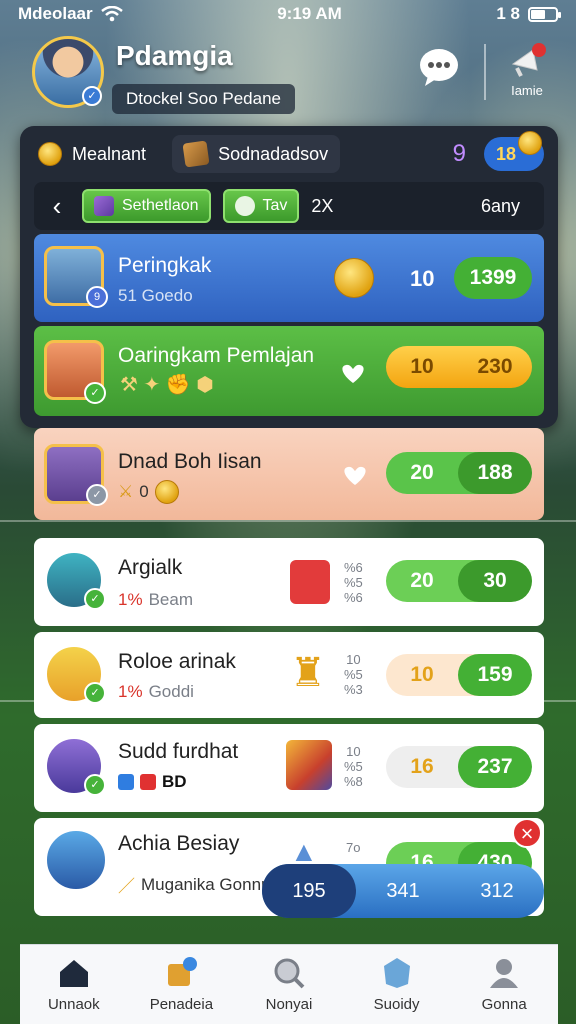  Describe the element at coordinates (144, 491) in the screenshot. I see `player-sub-value: 0` at that location.